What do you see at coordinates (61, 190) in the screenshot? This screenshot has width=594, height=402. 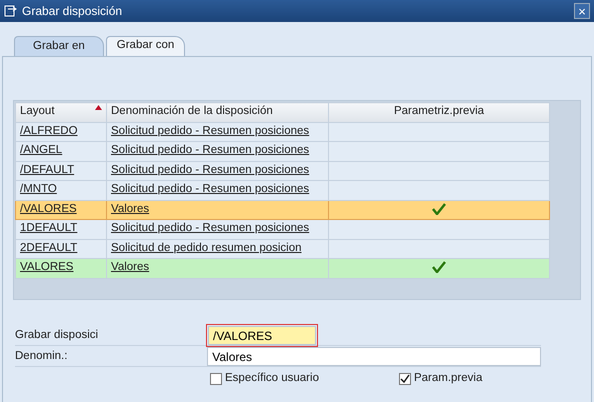 I see `table-cell: /MNTO` at bounding box center [61, 190].